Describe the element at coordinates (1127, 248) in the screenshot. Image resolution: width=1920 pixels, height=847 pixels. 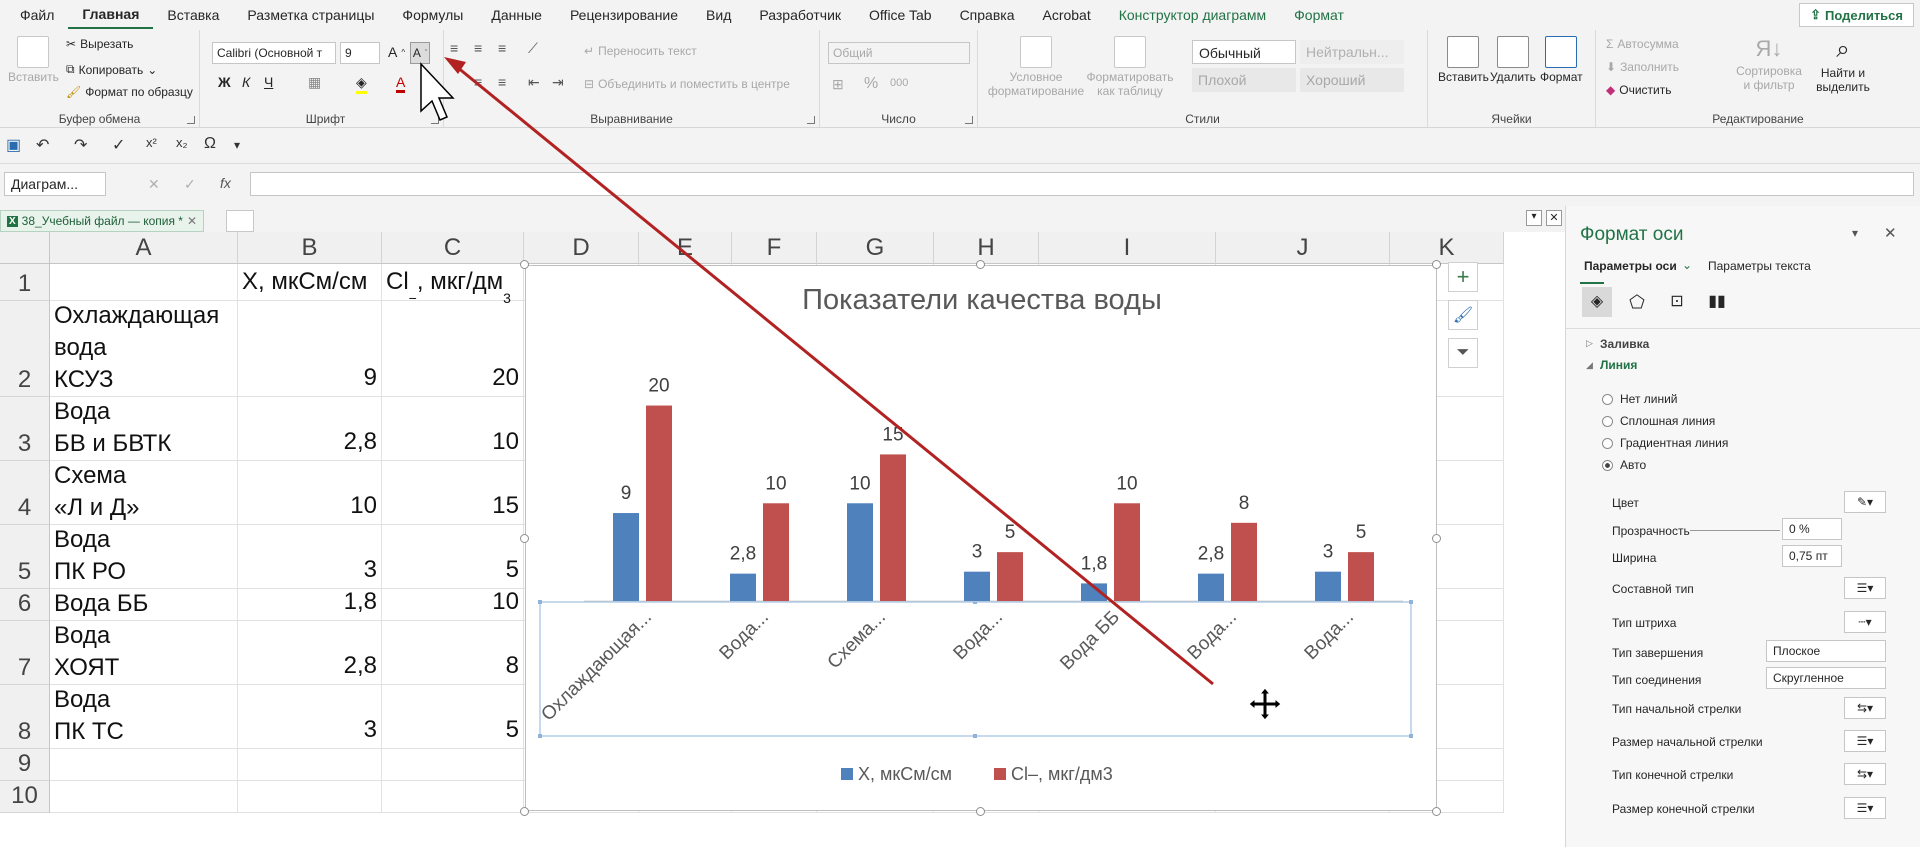
I see `column-header: I` at that location.